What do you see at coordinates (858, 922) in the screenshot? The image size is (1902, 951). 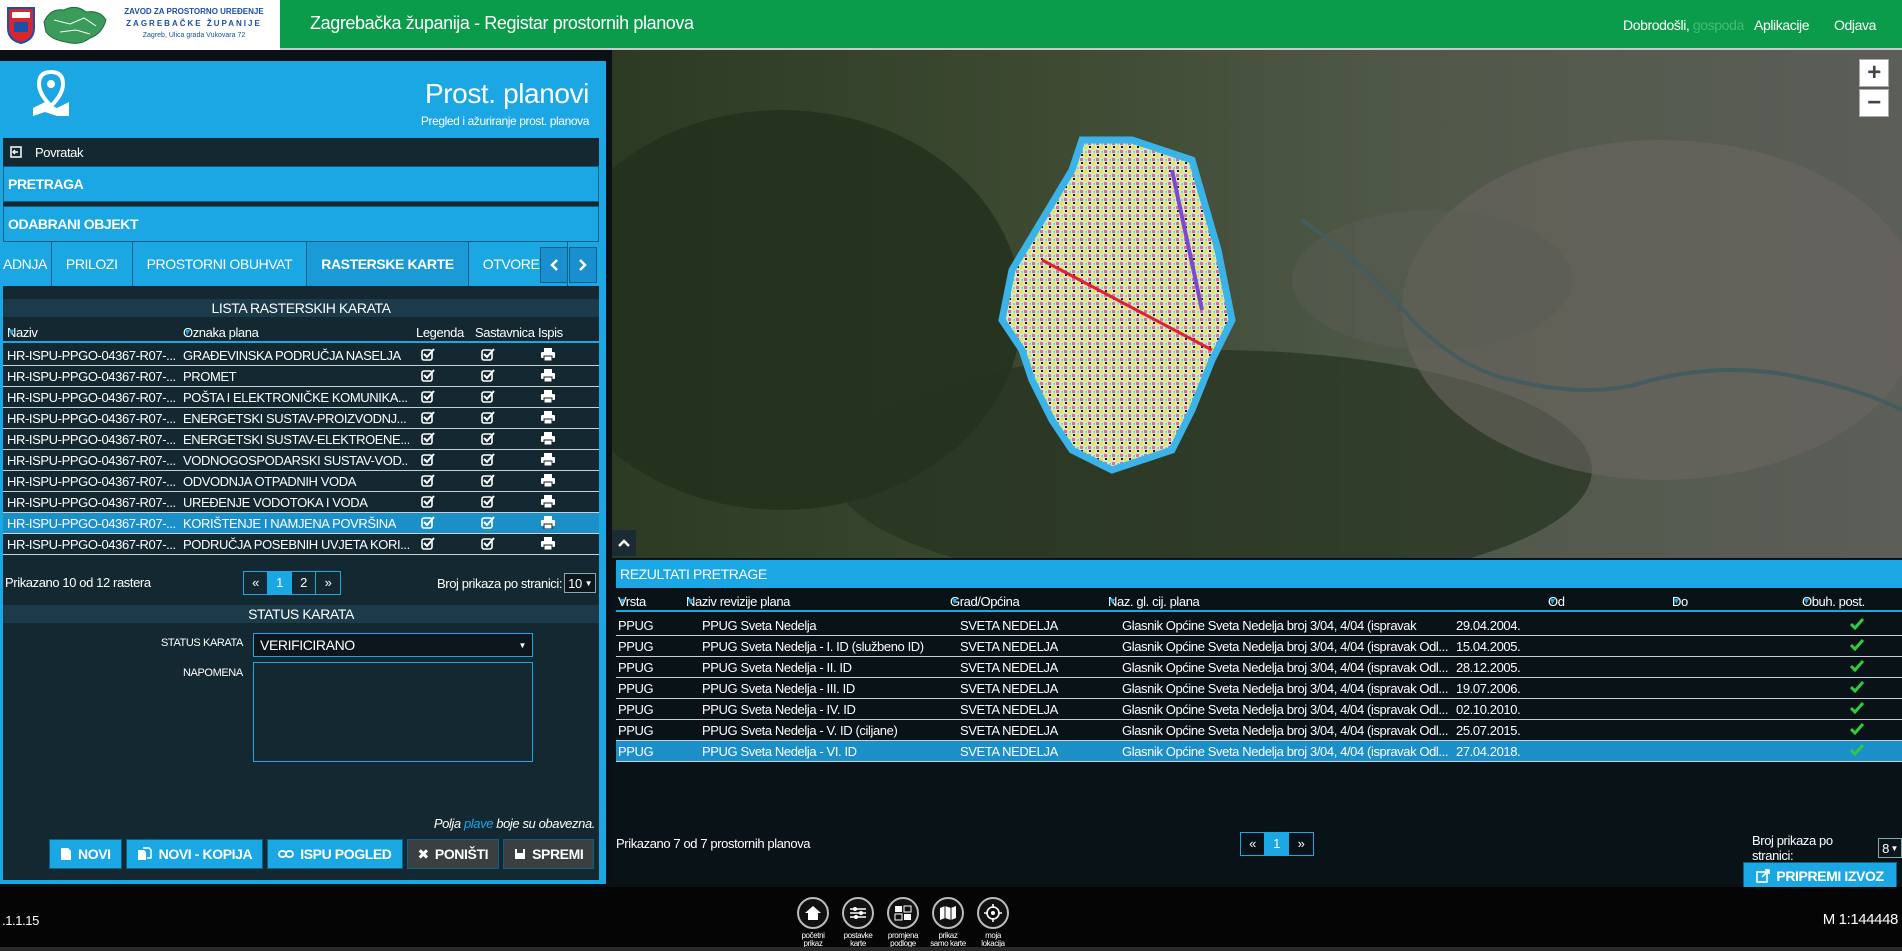 I see `map-tool-button: postavke karte` at bounding box center [858, 922].